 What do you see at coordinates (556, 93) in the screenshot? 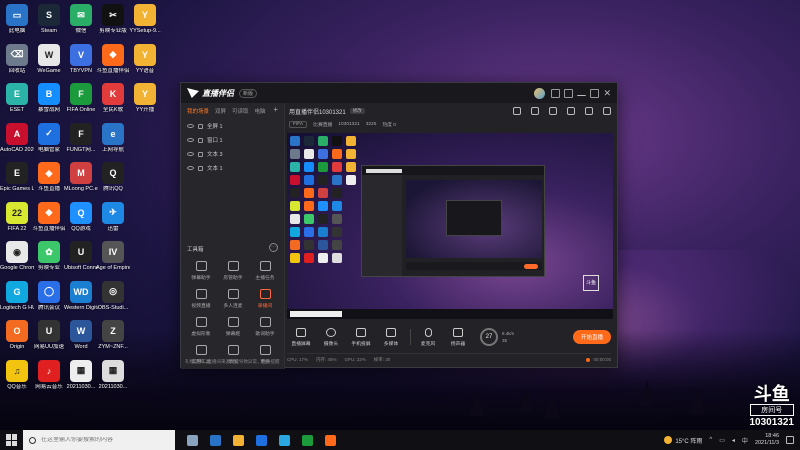
I see `menu-icon` at bounding box center [556, 93].